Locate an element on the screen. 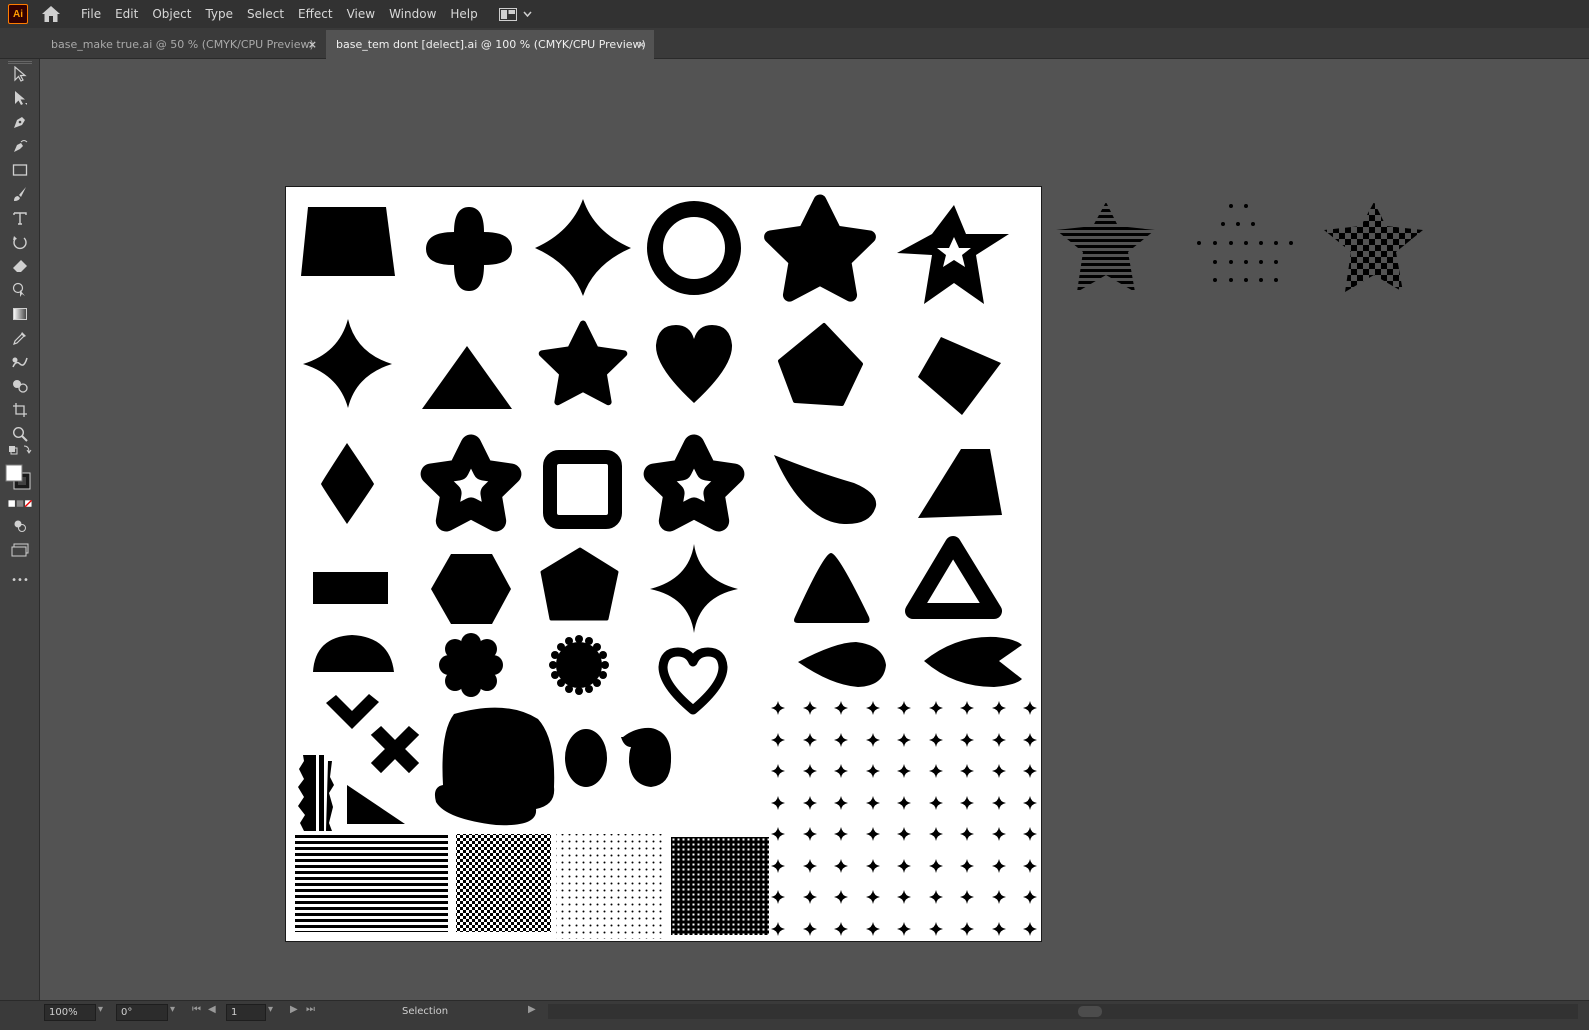 The width and height of the screenshot is (1589, 1030). artboard-number-field: 1 is located at coordinates (246, 1012).